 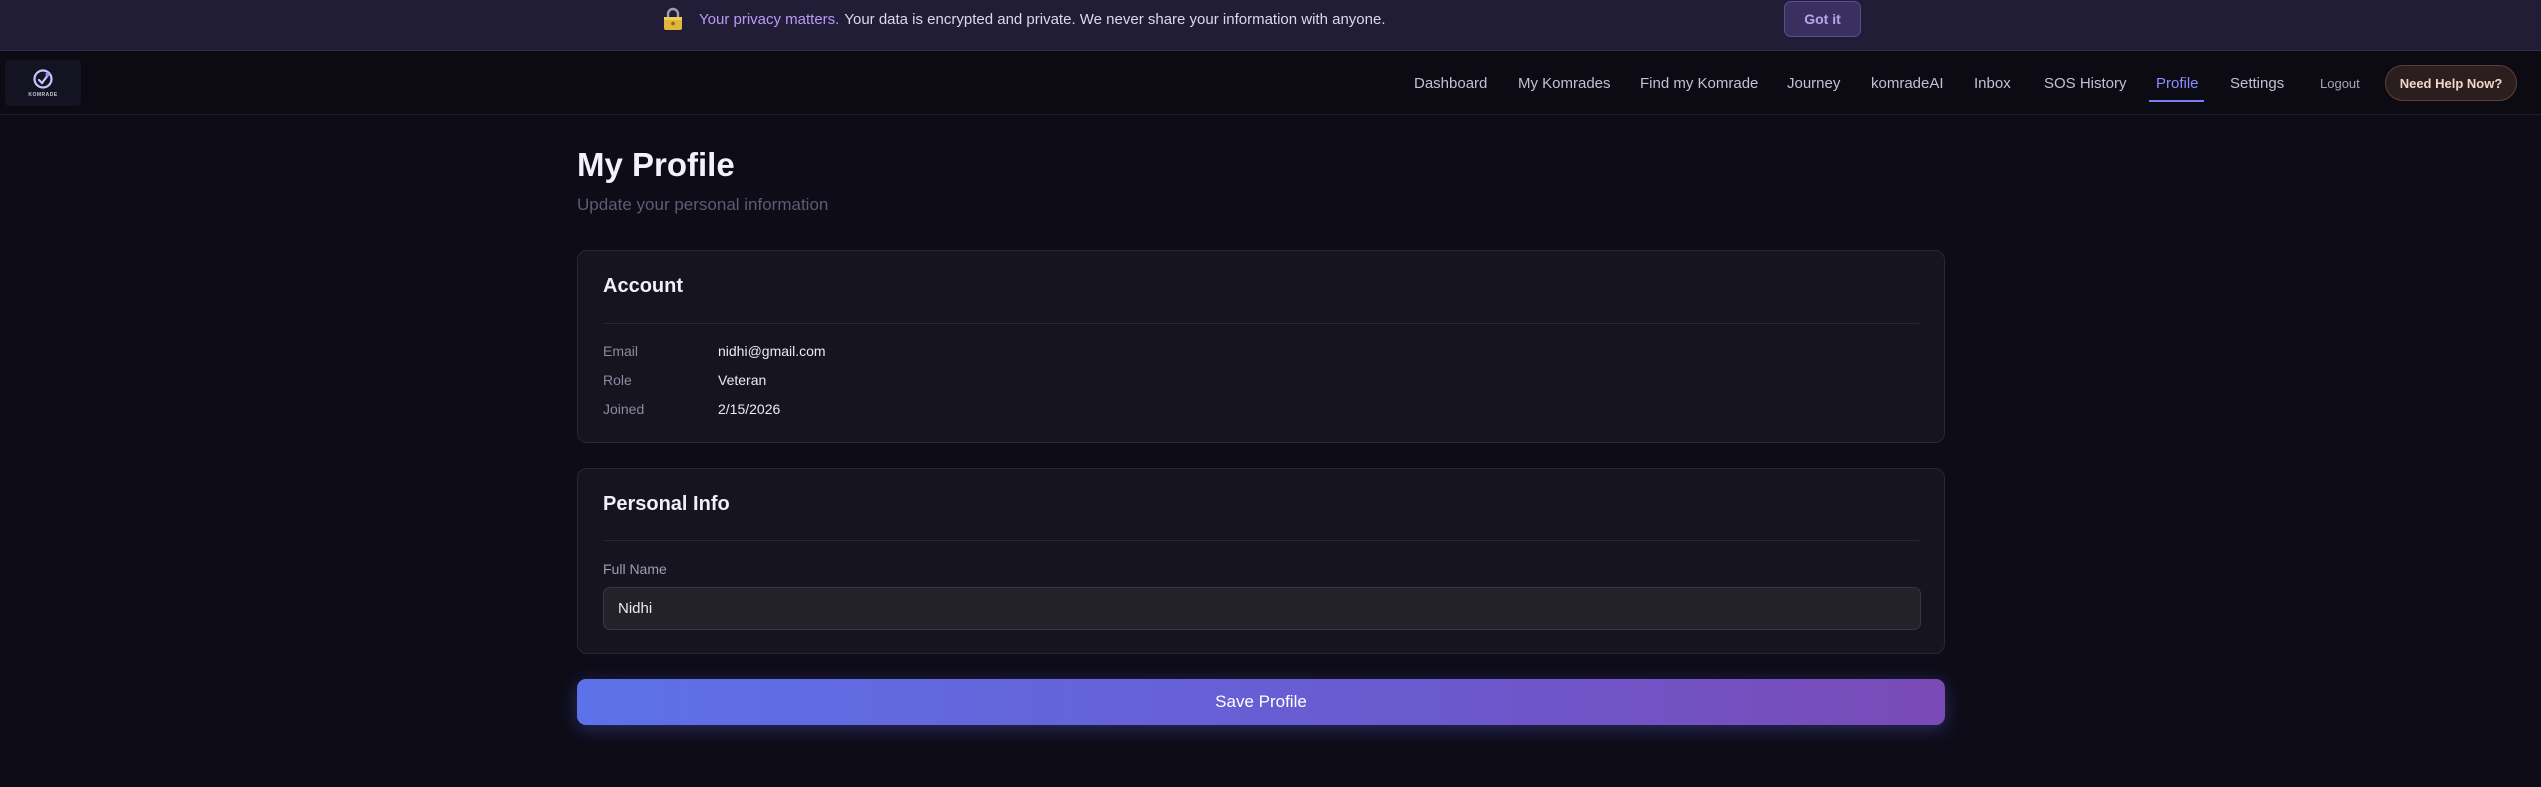 What do you see at coordinates (624, 409) in the screenshot?
I see `joined-label: Joined` at bounding box center [624, 409].